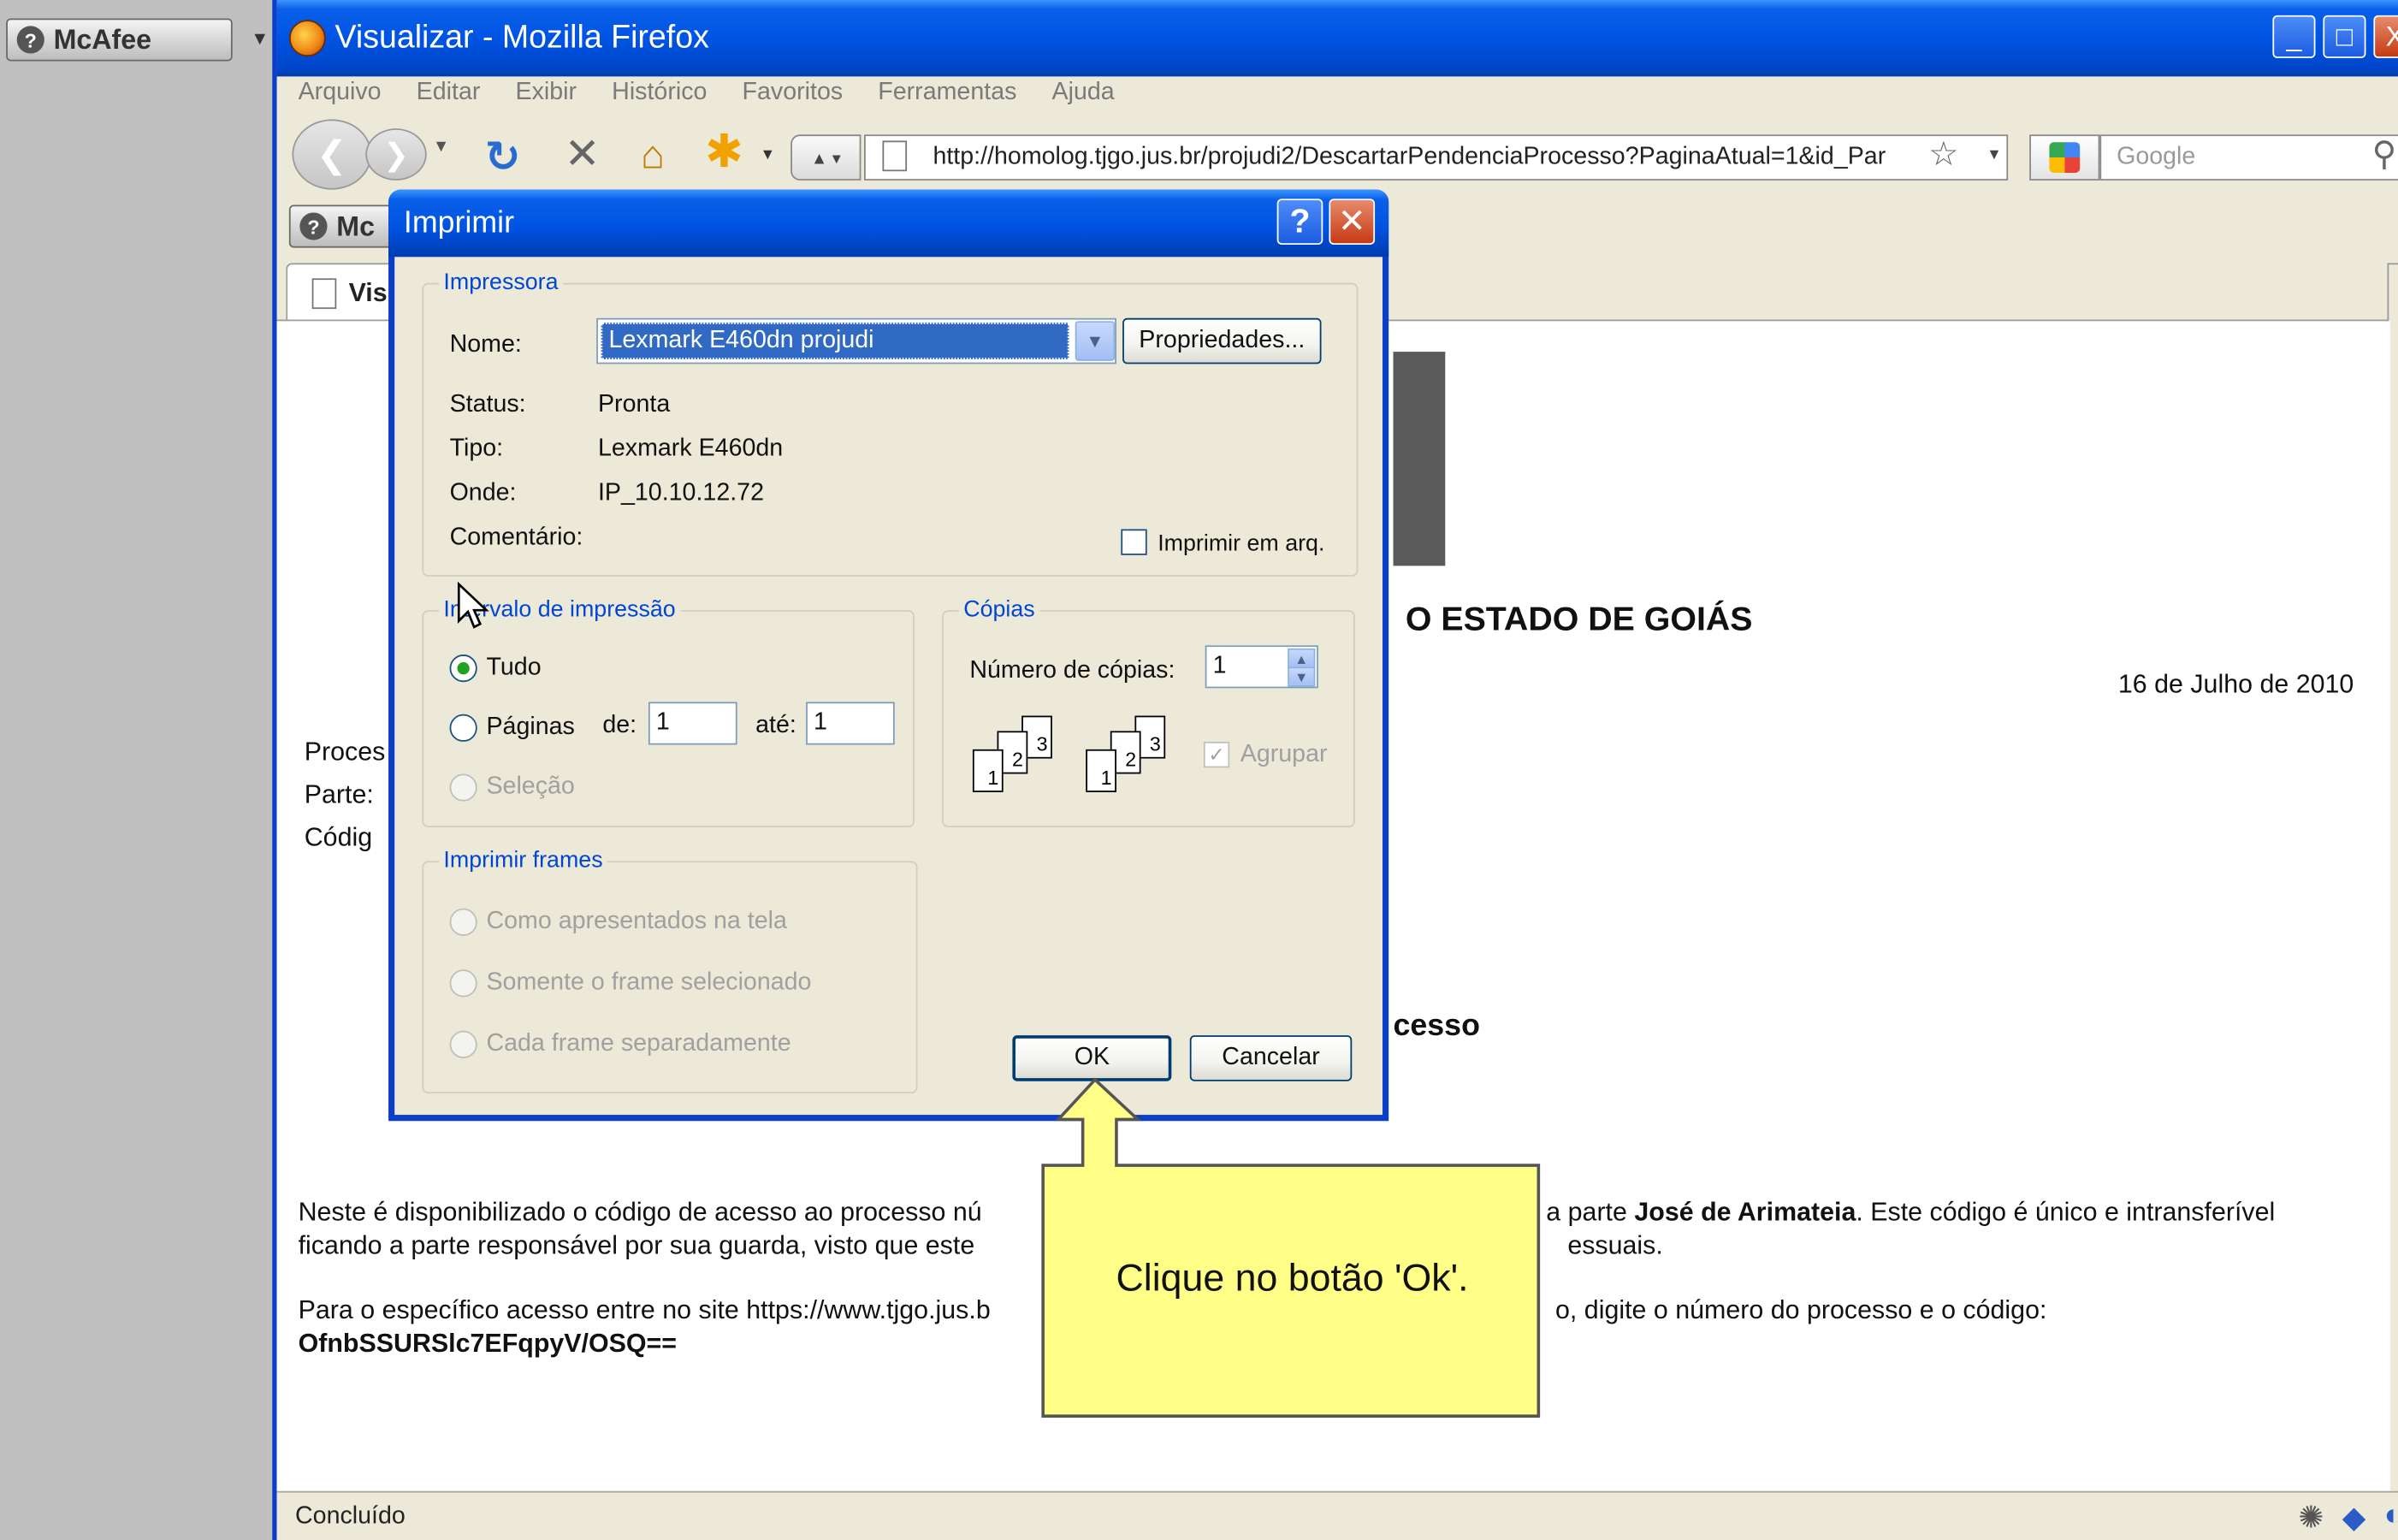 Image resolution: width=2398 pixels, height=1540 pixels. What do you see at coordinates (1217, 754) in the screenshot?
I see `collate-checkbox: ✓` at bounding box center [1217, 754].